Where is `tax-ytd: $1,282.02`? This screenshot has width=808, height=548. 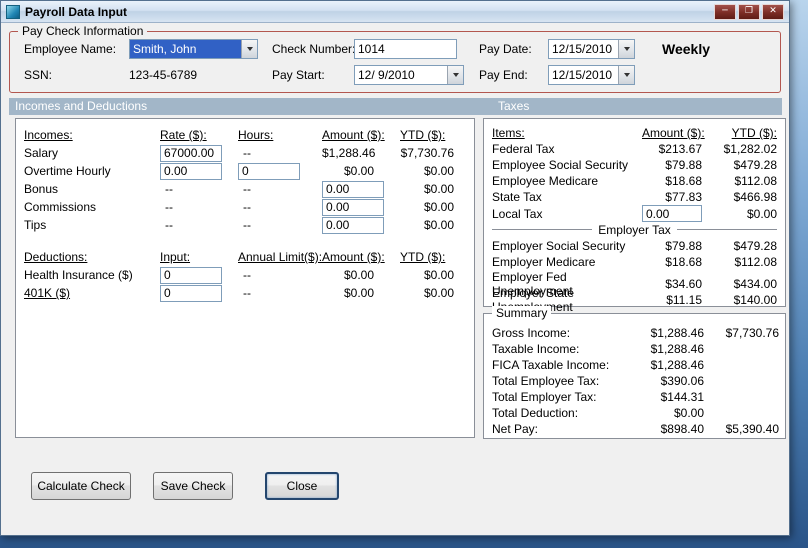
tax-ytd: $1,282.02 is located at coordinates (750, 149).